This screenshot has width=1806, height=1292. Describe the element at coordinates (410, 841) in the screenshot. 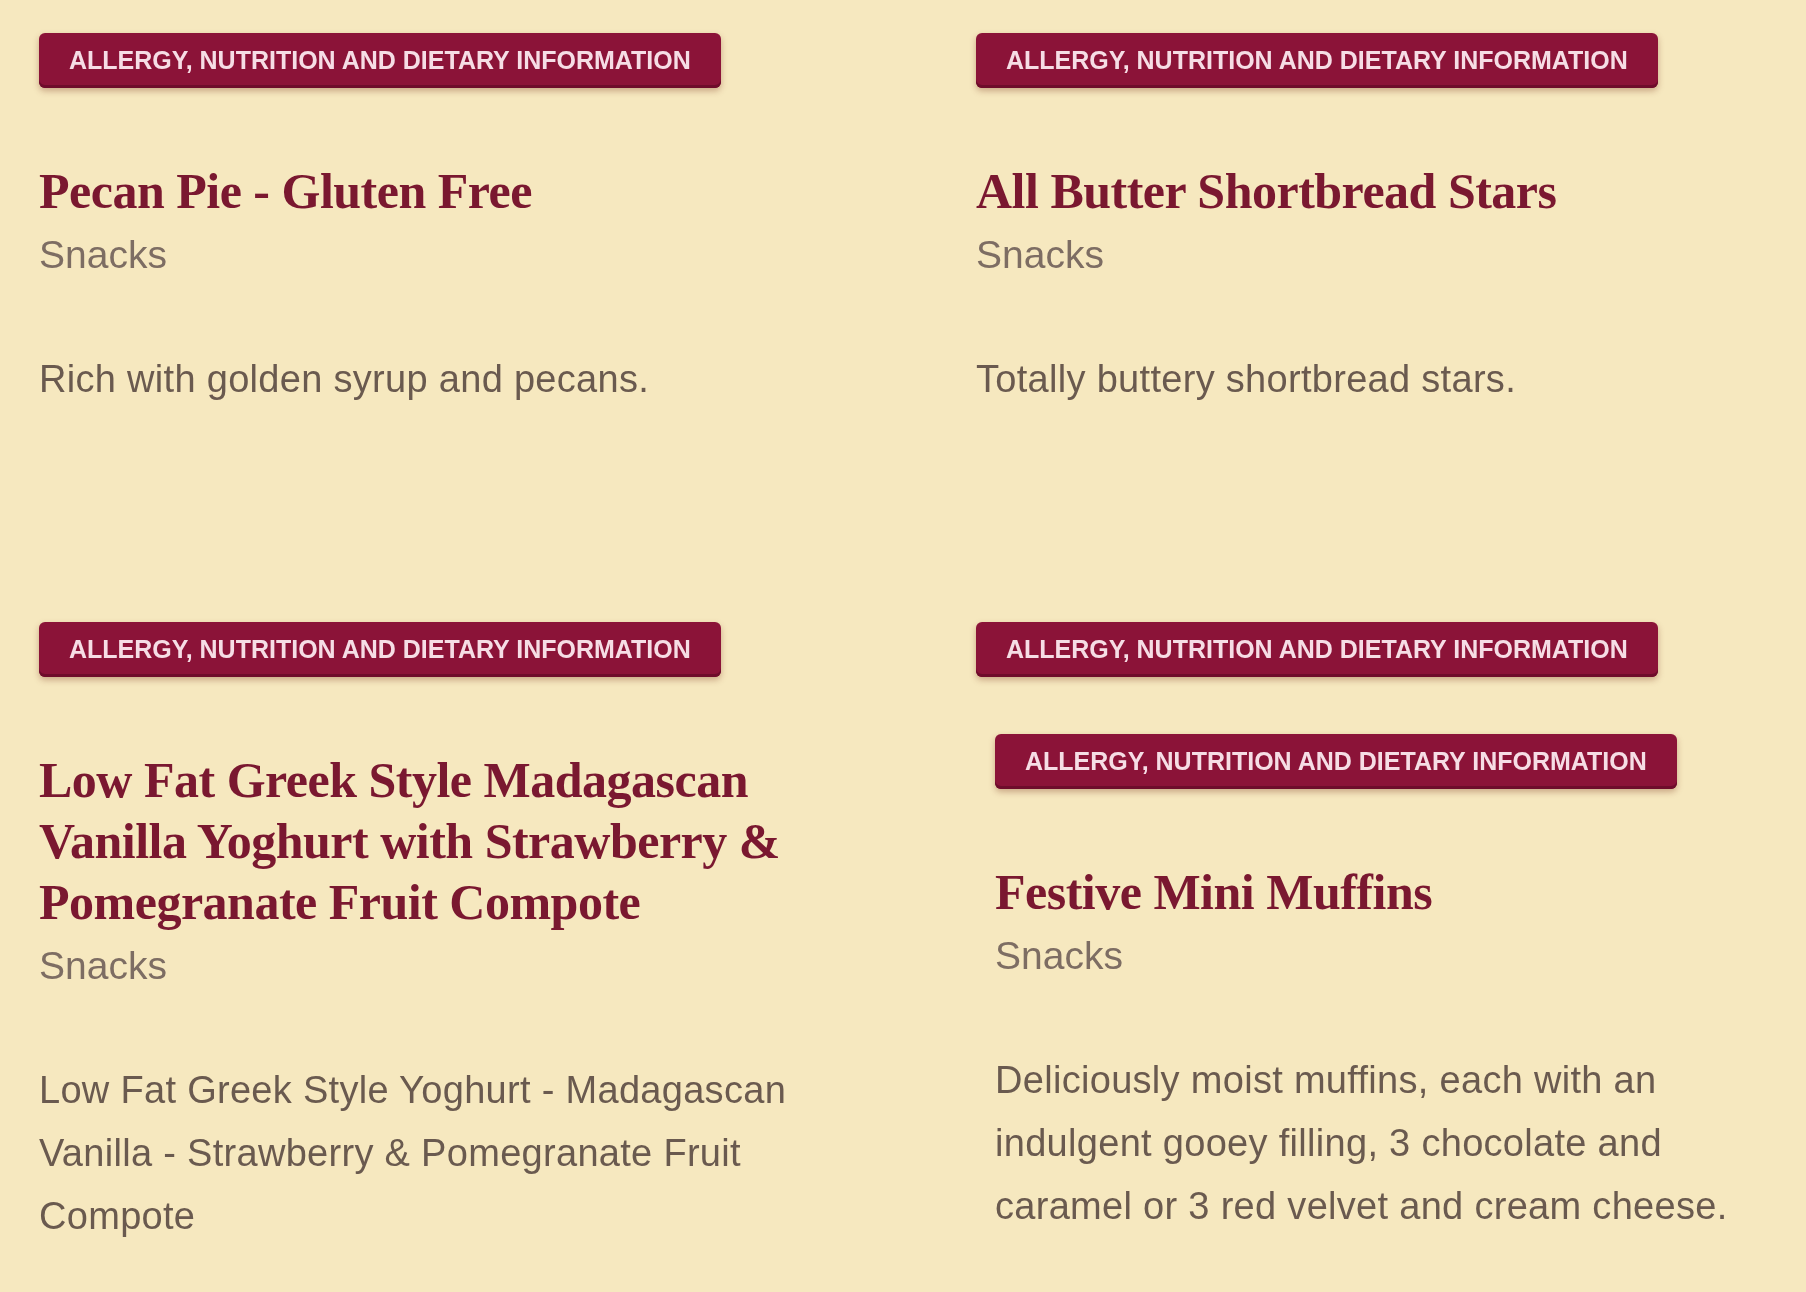

I see `product-title: Low Fat Greek Style Madagascan Vanilla Yoghurt with Strawberry & Pomegranate Fruit Compote` at that location.